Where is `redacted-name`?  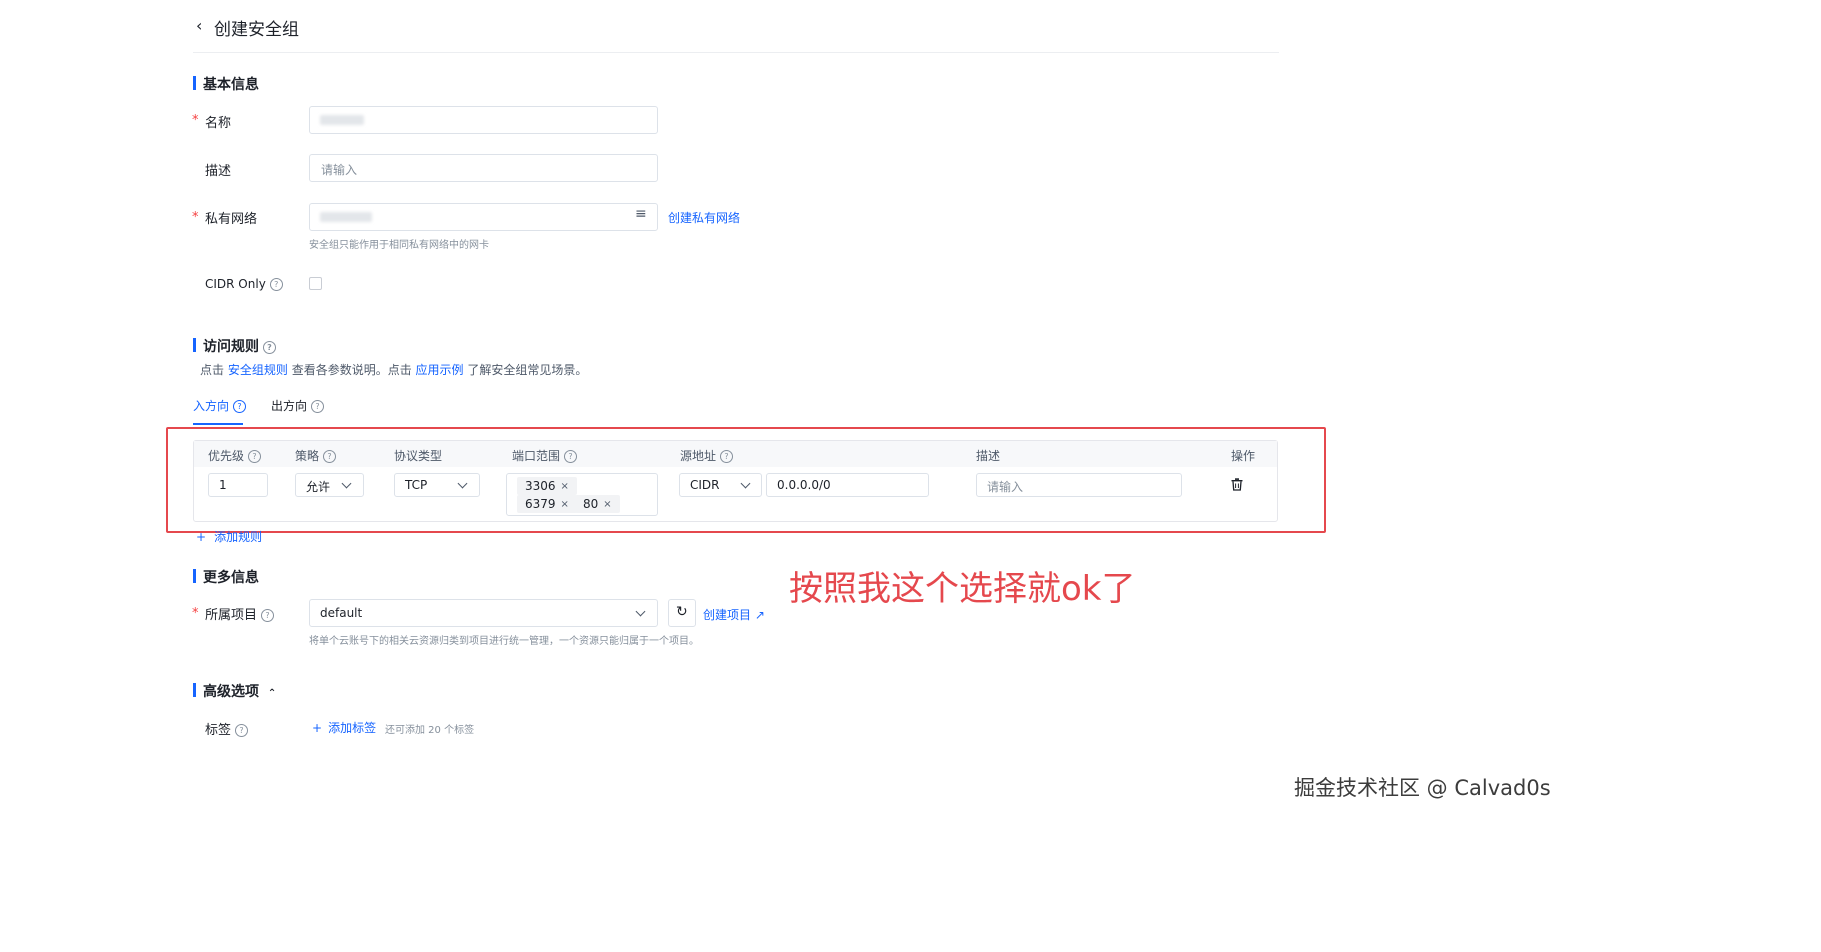
redacted-name is located at coordinates (342, 120).